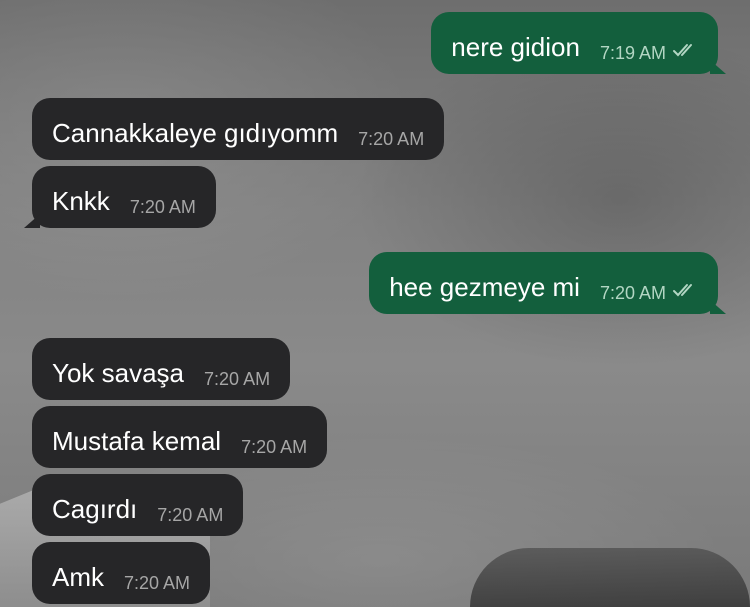 The image size is (750, 607). Describe the element at coordinates (195, 133) in the screenshot. I see `message-text: Cannakkaleye gıdıyomm` at that location.